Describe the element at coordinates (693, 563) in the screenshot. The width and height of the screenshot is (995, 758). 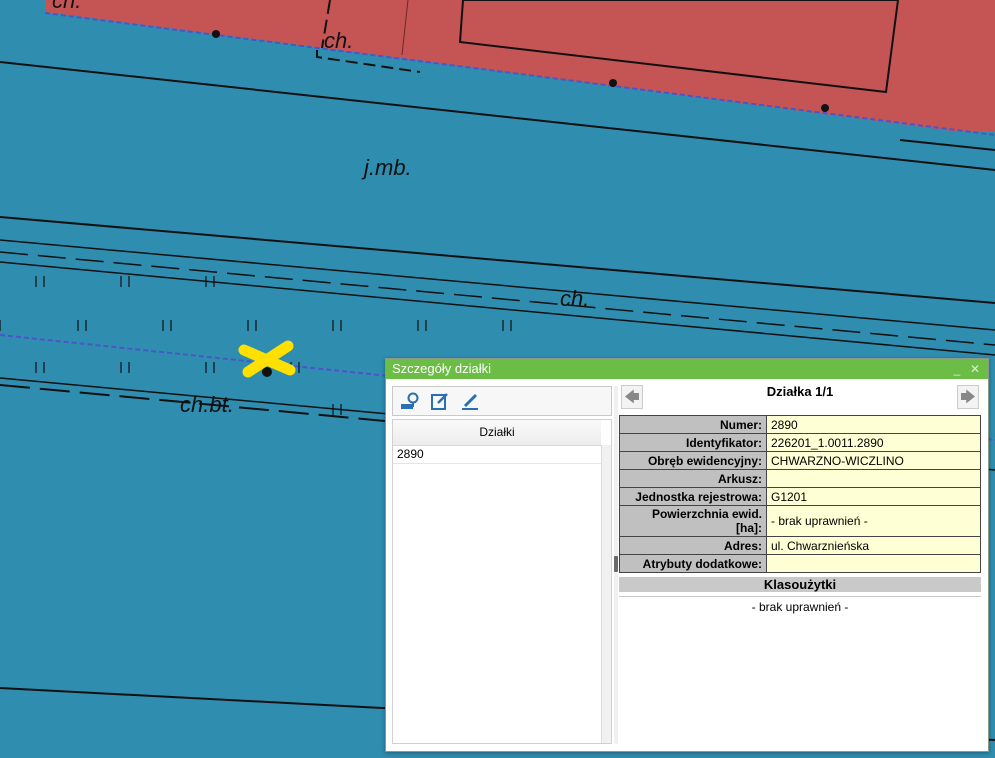
I see `attr-label: Atrybuty dodatkowe:` at that location.